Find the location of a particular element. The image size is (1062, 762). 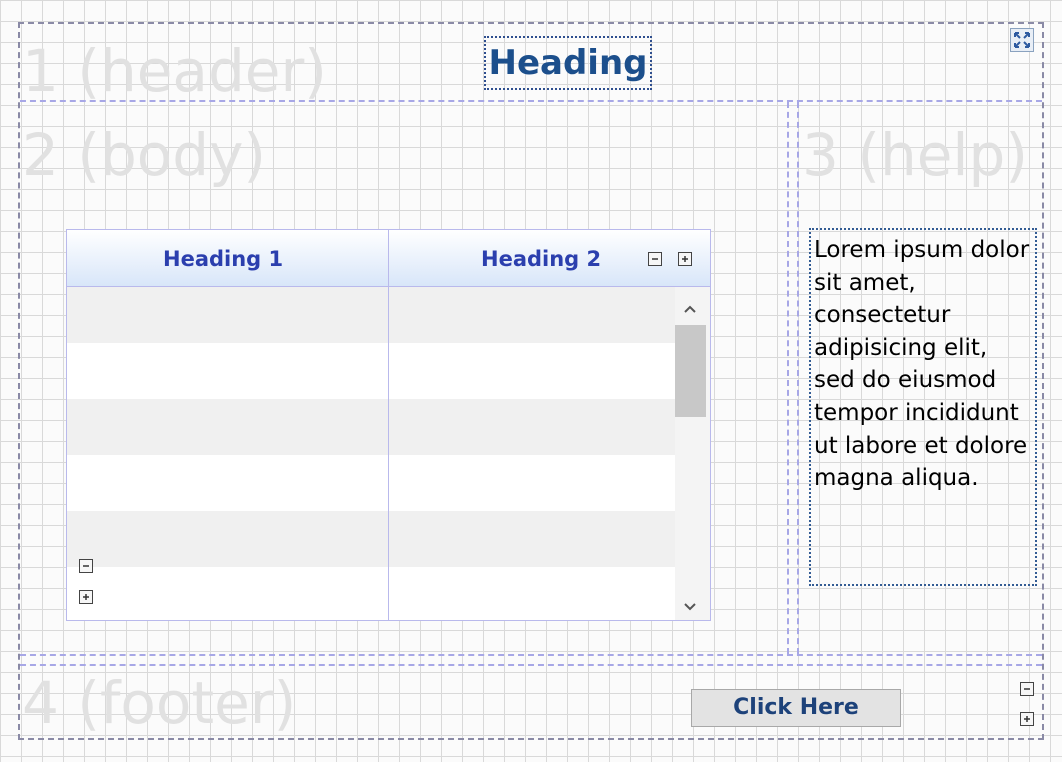

scrollbar-thumb is located at coordinates (690, 371).